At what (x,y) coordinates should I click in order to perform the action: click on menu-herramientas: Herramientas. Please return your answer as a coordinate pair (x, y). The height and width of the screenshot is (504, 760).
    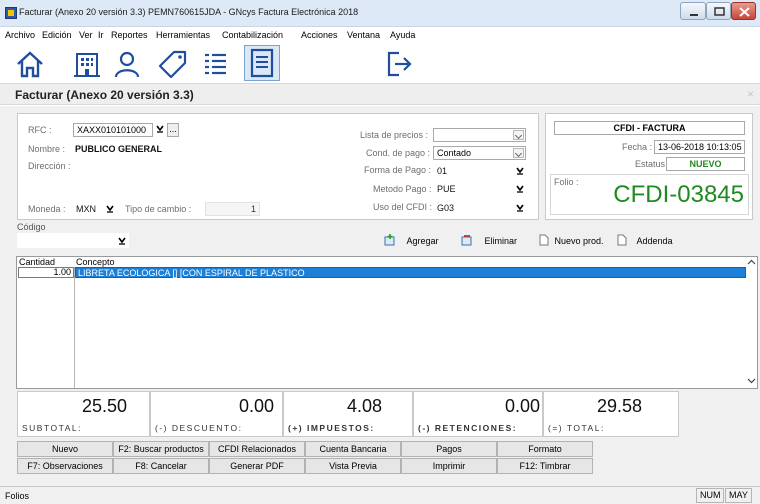
    Looking at the image, I should click on (183, 35).